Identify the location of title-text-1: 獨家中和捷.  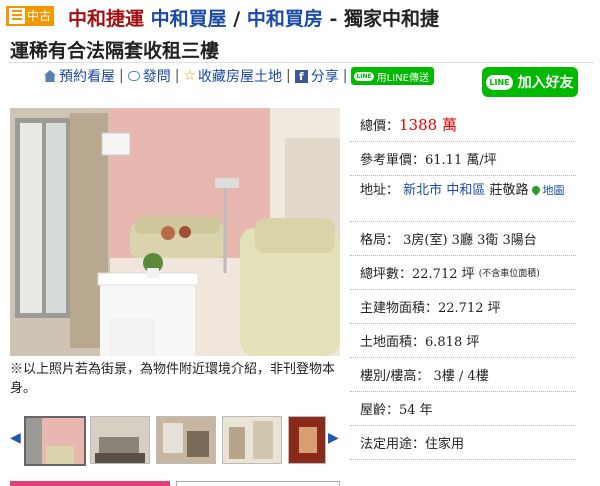
(392, 19).